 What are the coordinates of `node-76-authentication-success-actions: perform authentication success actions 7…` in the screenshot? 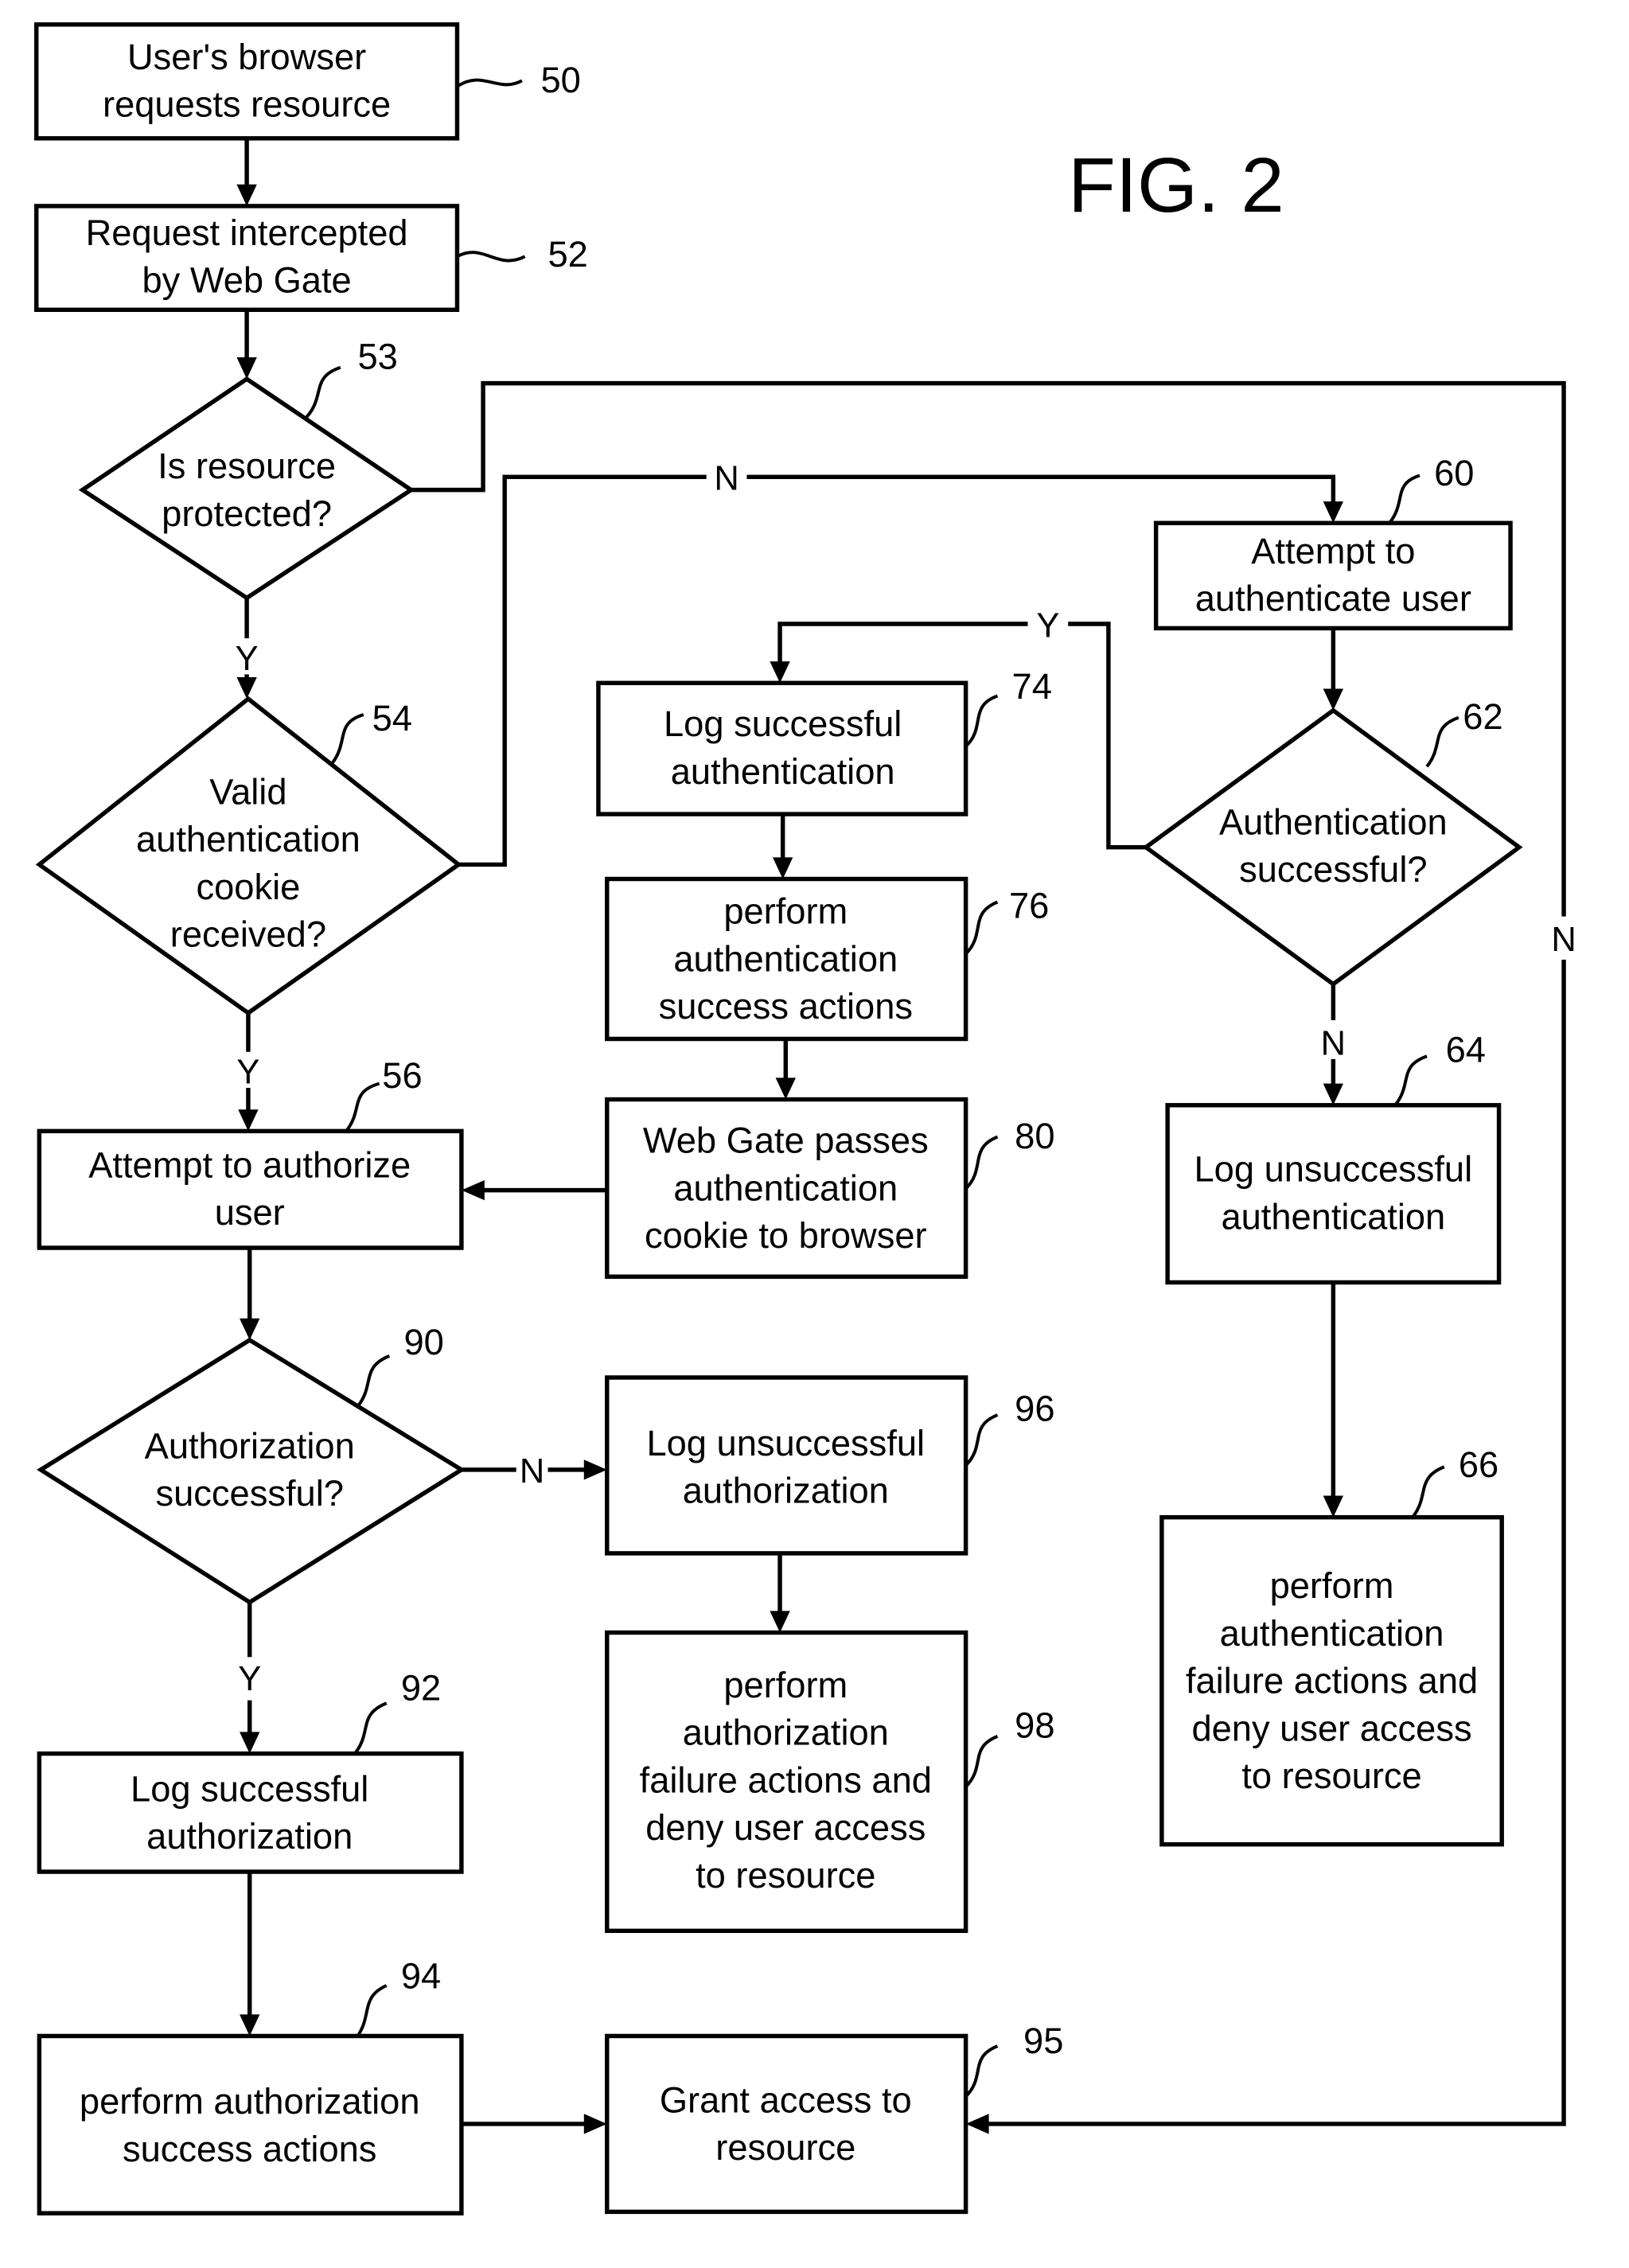 It's located at (827, 959).